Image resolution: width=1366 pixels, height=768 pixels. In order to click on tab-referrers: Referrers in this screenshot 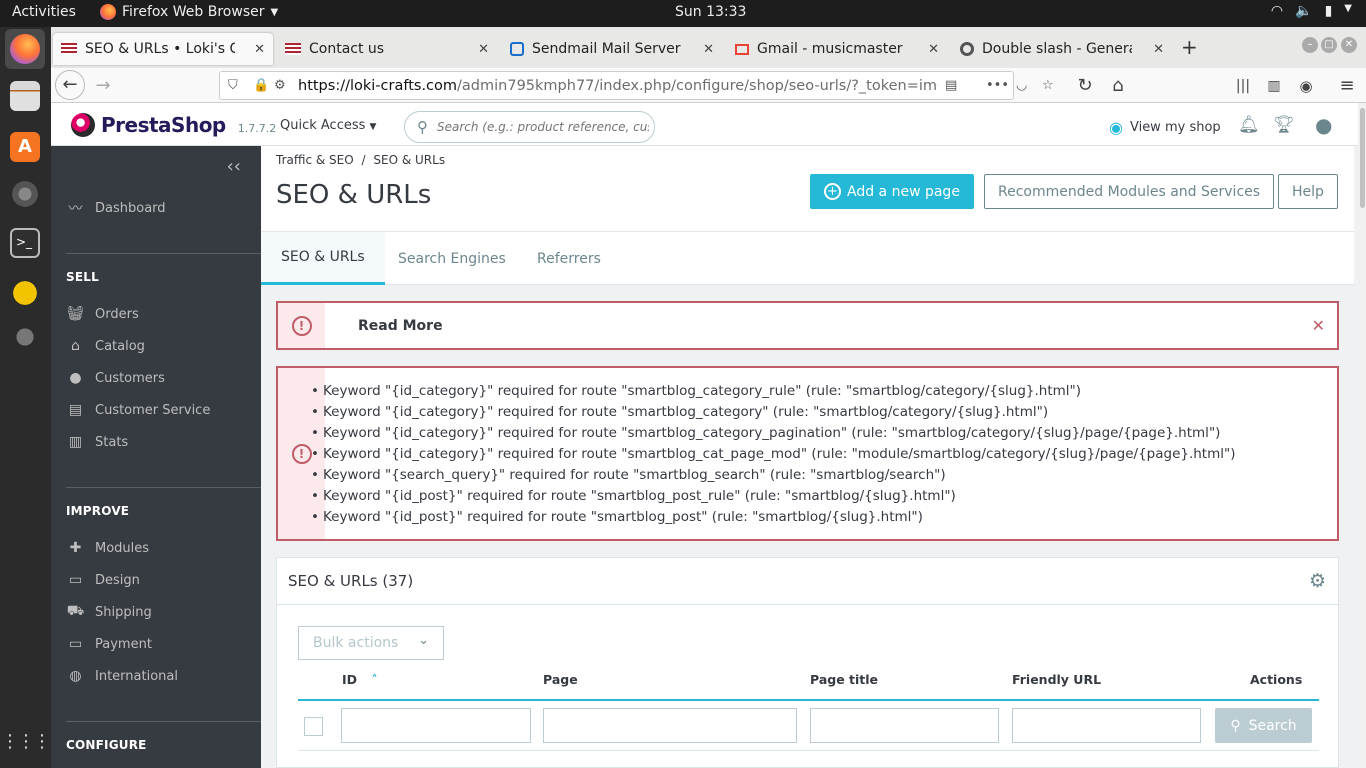, I will do `click(569, 258)`.